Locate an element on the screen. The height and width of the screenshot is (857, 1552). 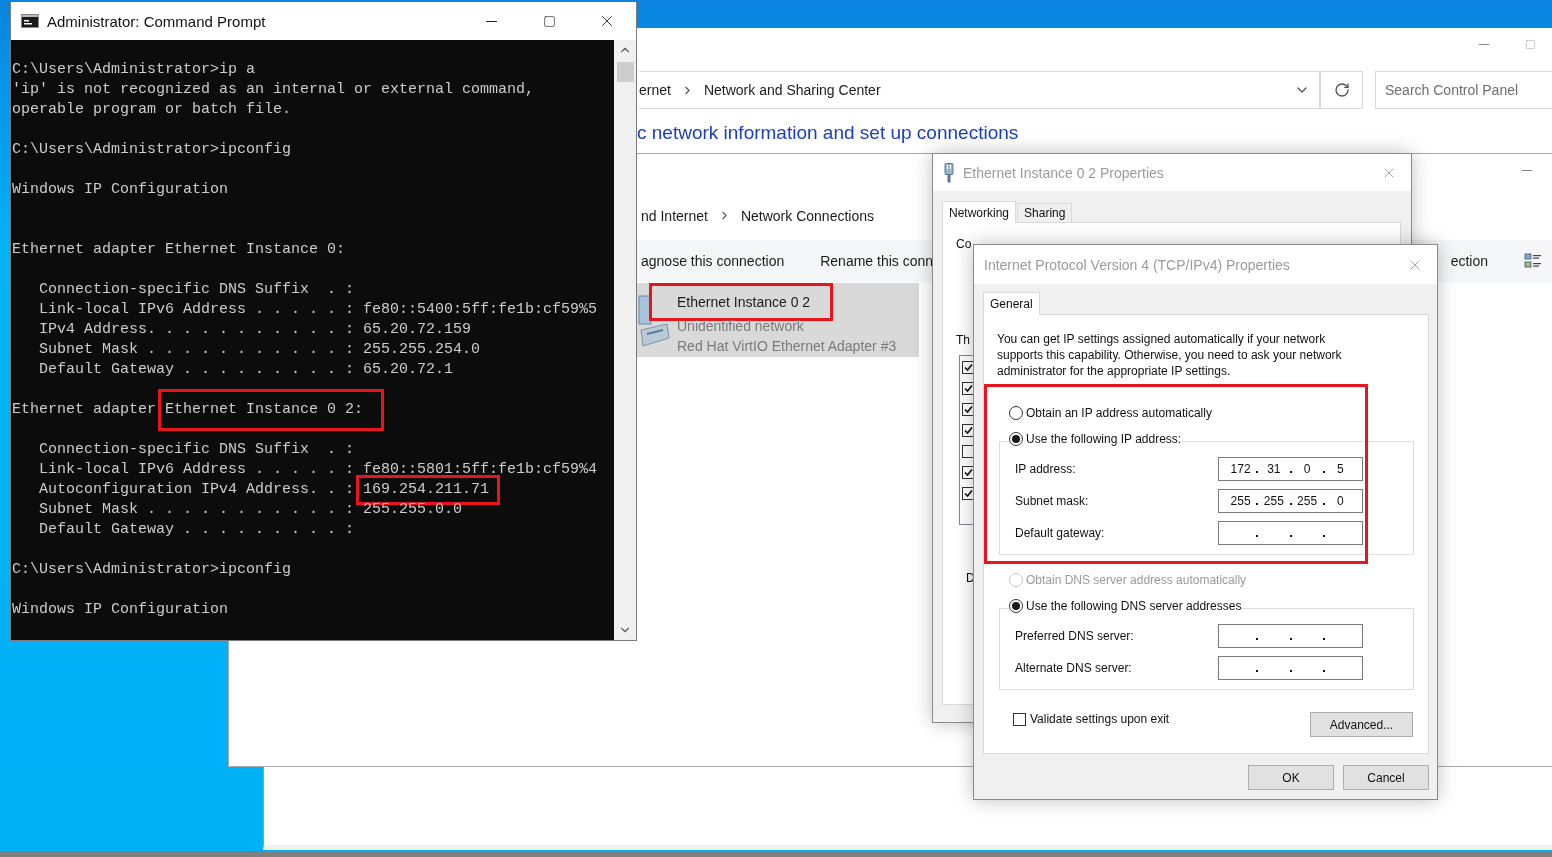
description-text: You can get IP settings assigned automatically if your network supports this capability. Otherwise, you need to ask your network administrator for the appropriate IP settings. is located at coordinates (1169, 355).